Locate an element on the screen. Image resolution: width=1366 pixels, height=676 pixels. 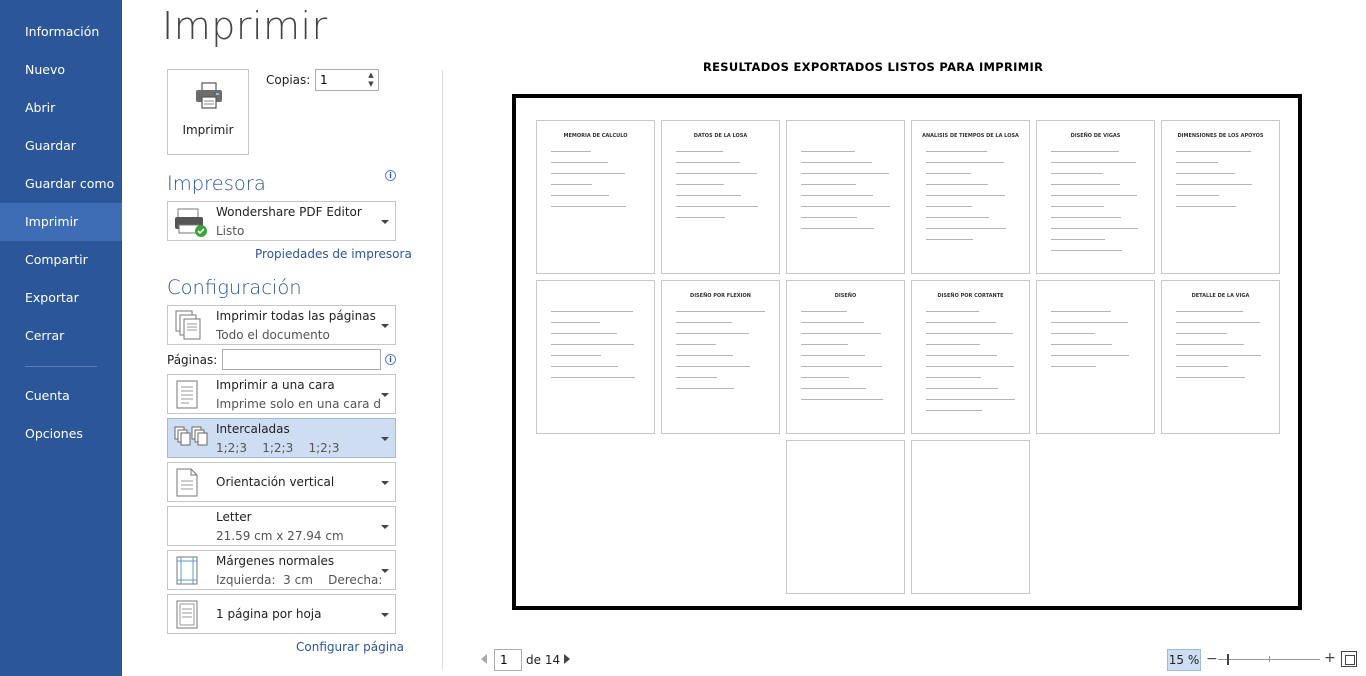
preview-page-thumbnail: DIMENSIONES DE LOS APOYOS is located at coordinates (1220, 197).